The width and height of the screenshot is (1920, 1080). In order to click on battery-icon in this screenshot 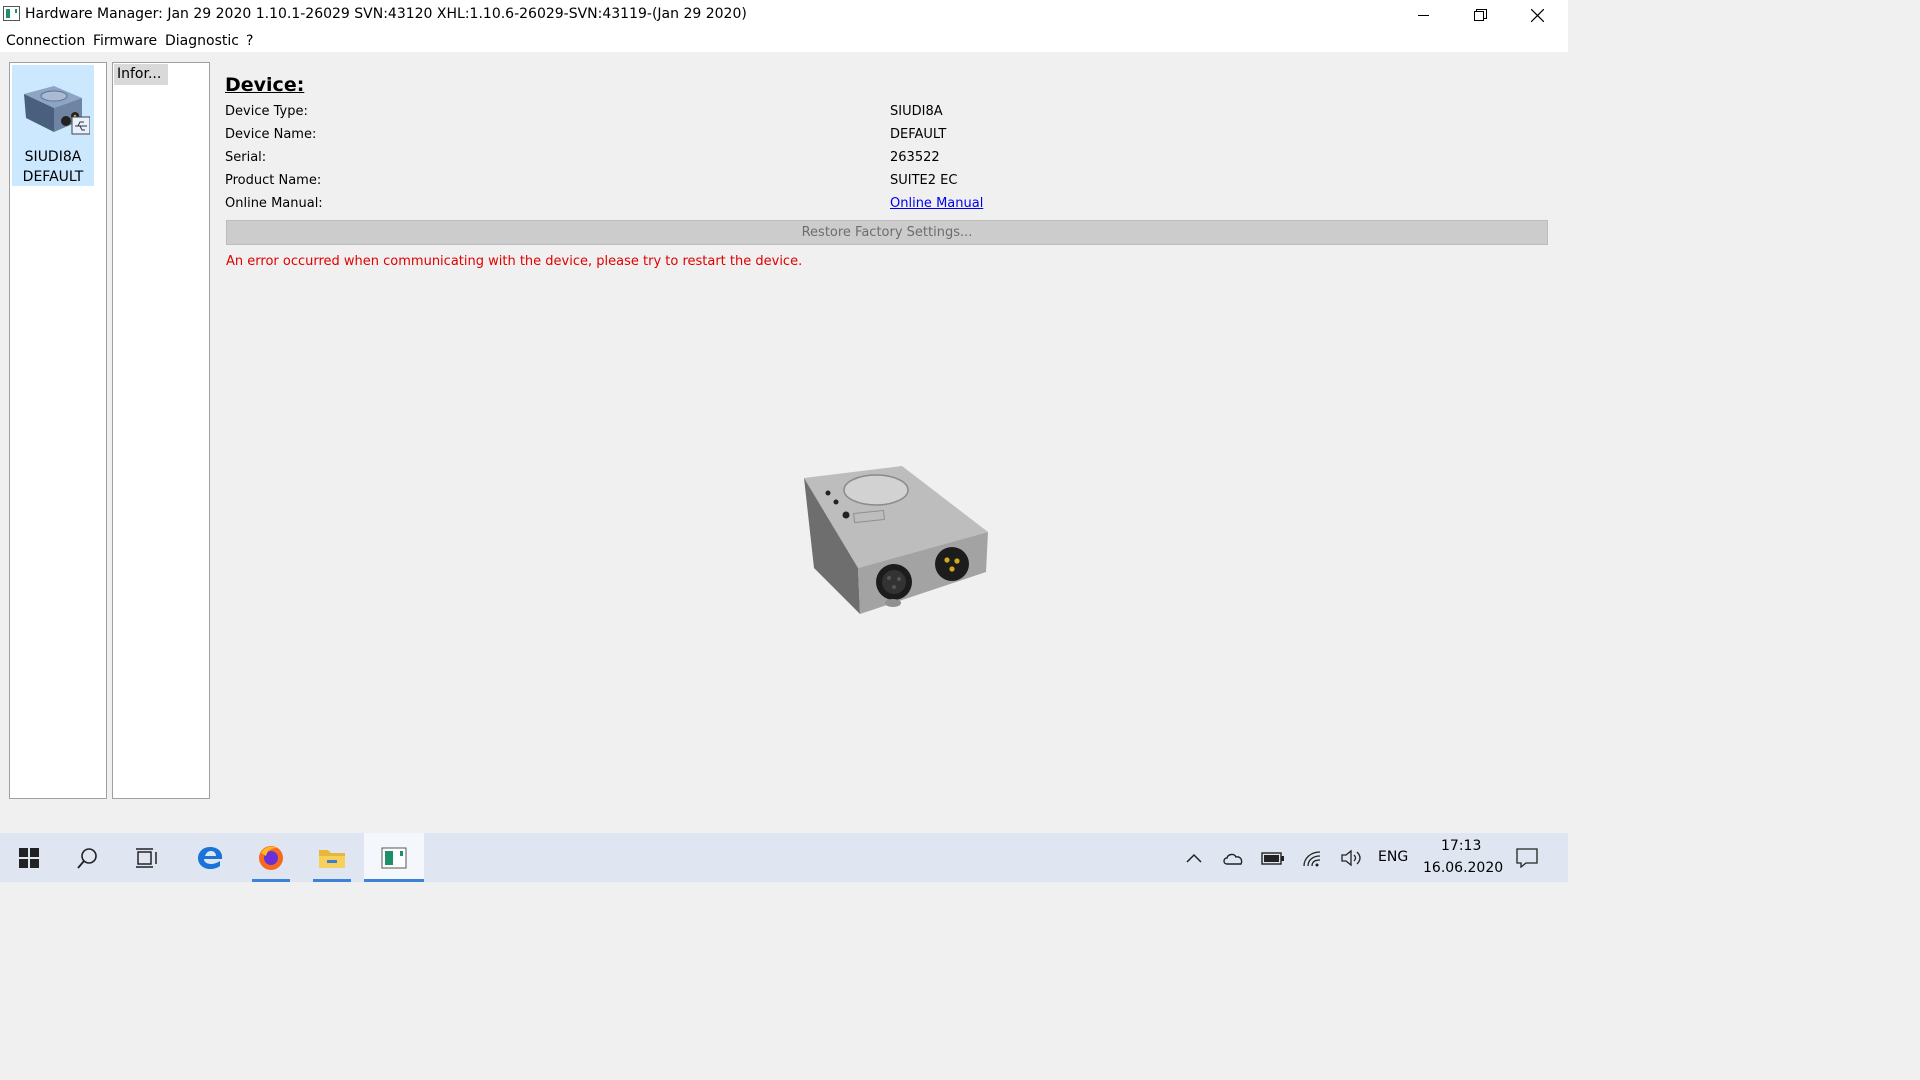, I will do `click(1272, 858)`.